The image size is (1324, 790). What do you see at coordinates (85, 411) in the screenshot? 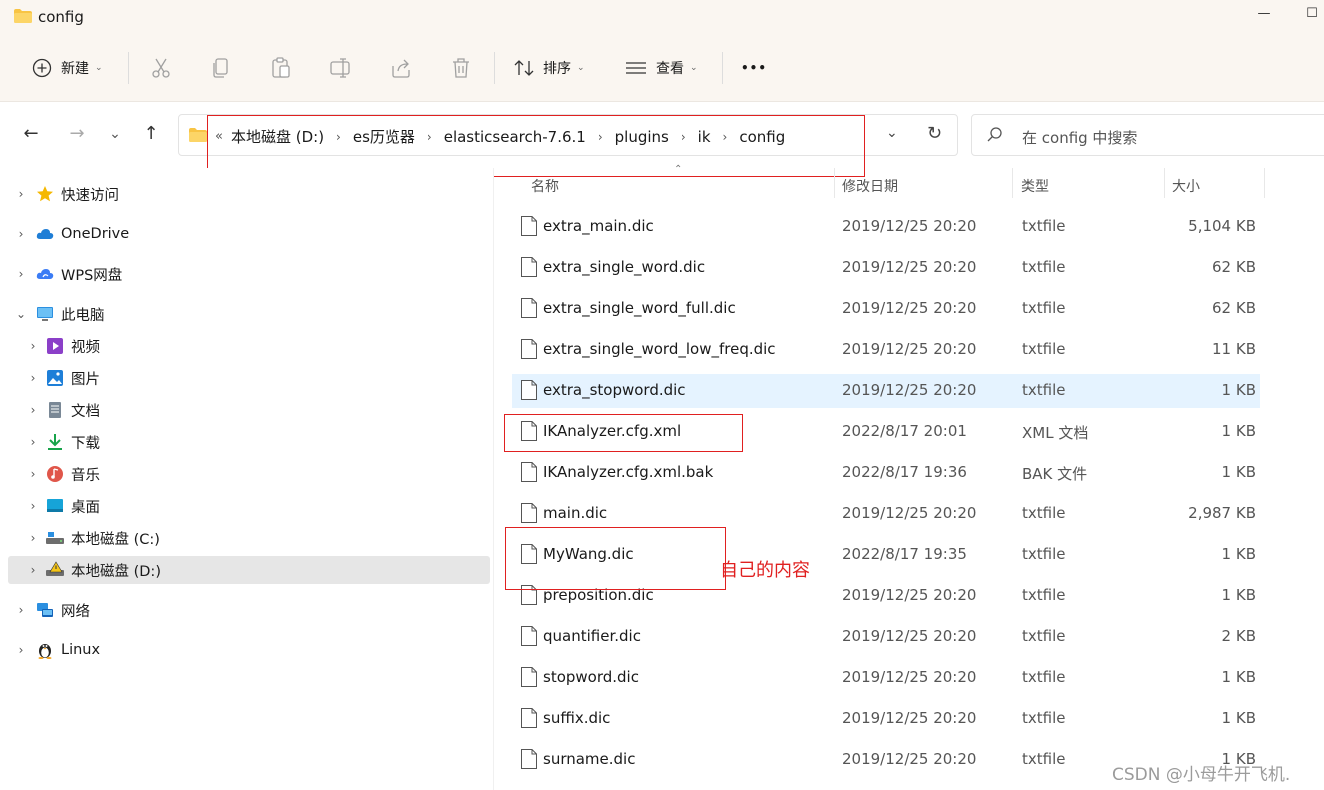
I see `sidebar-item-label: 文档` at bounding box center [85, 411].